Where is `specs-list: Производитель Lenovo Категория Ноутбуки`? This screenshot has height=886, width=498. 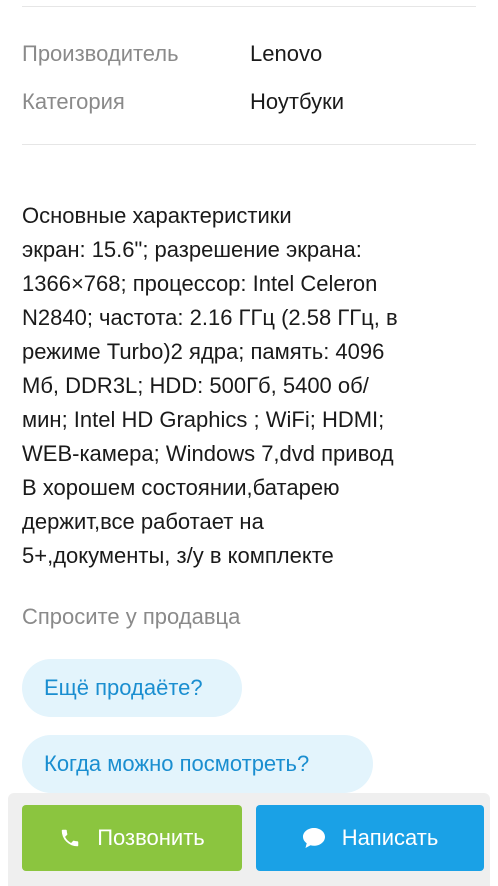
specs-list: Производитель Lenovo Категория Ноутбуки is located at coordinates (249, 78).